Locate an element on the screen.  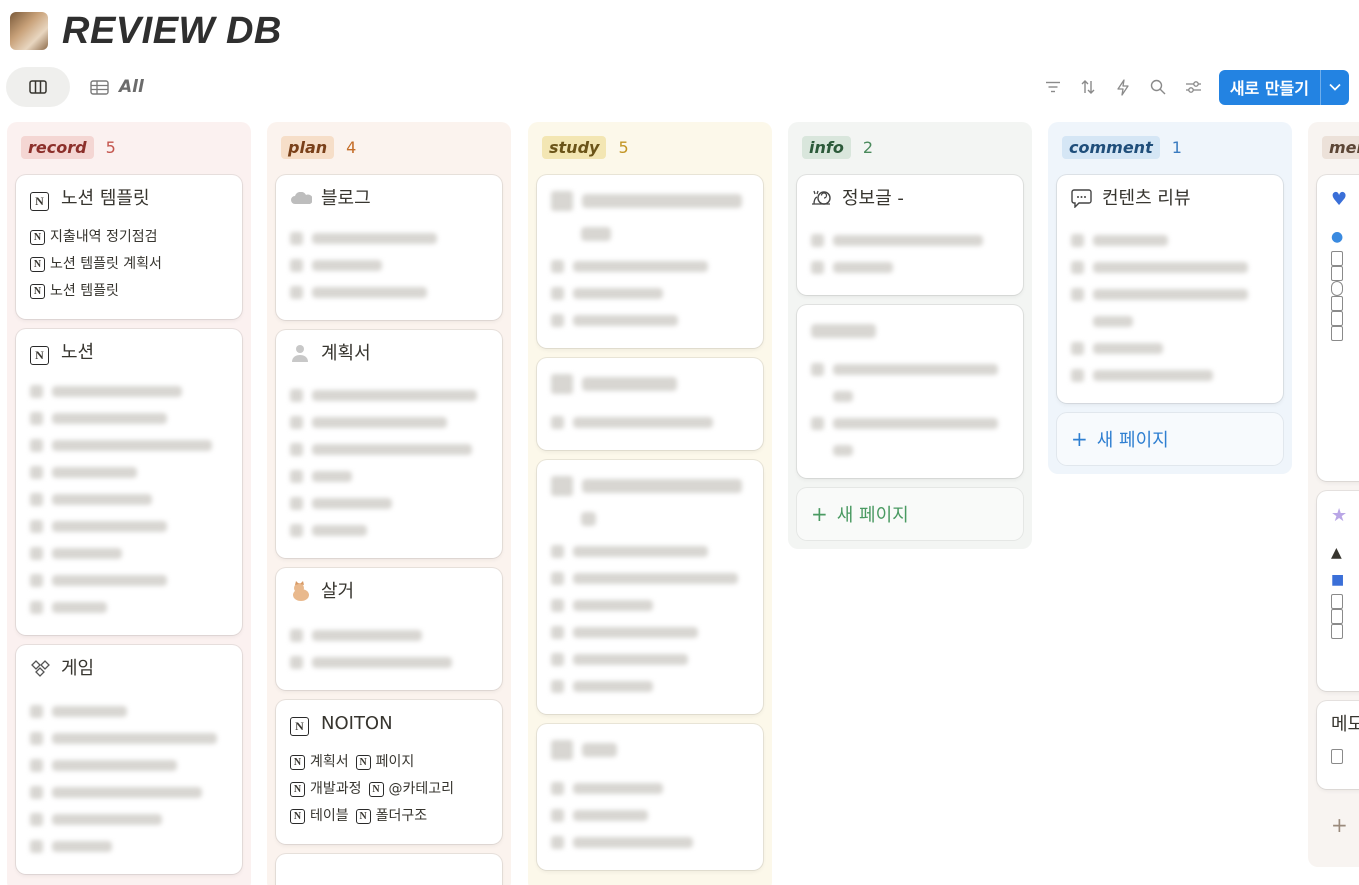
group-tag: comment is located at coordinates (1111, 147).